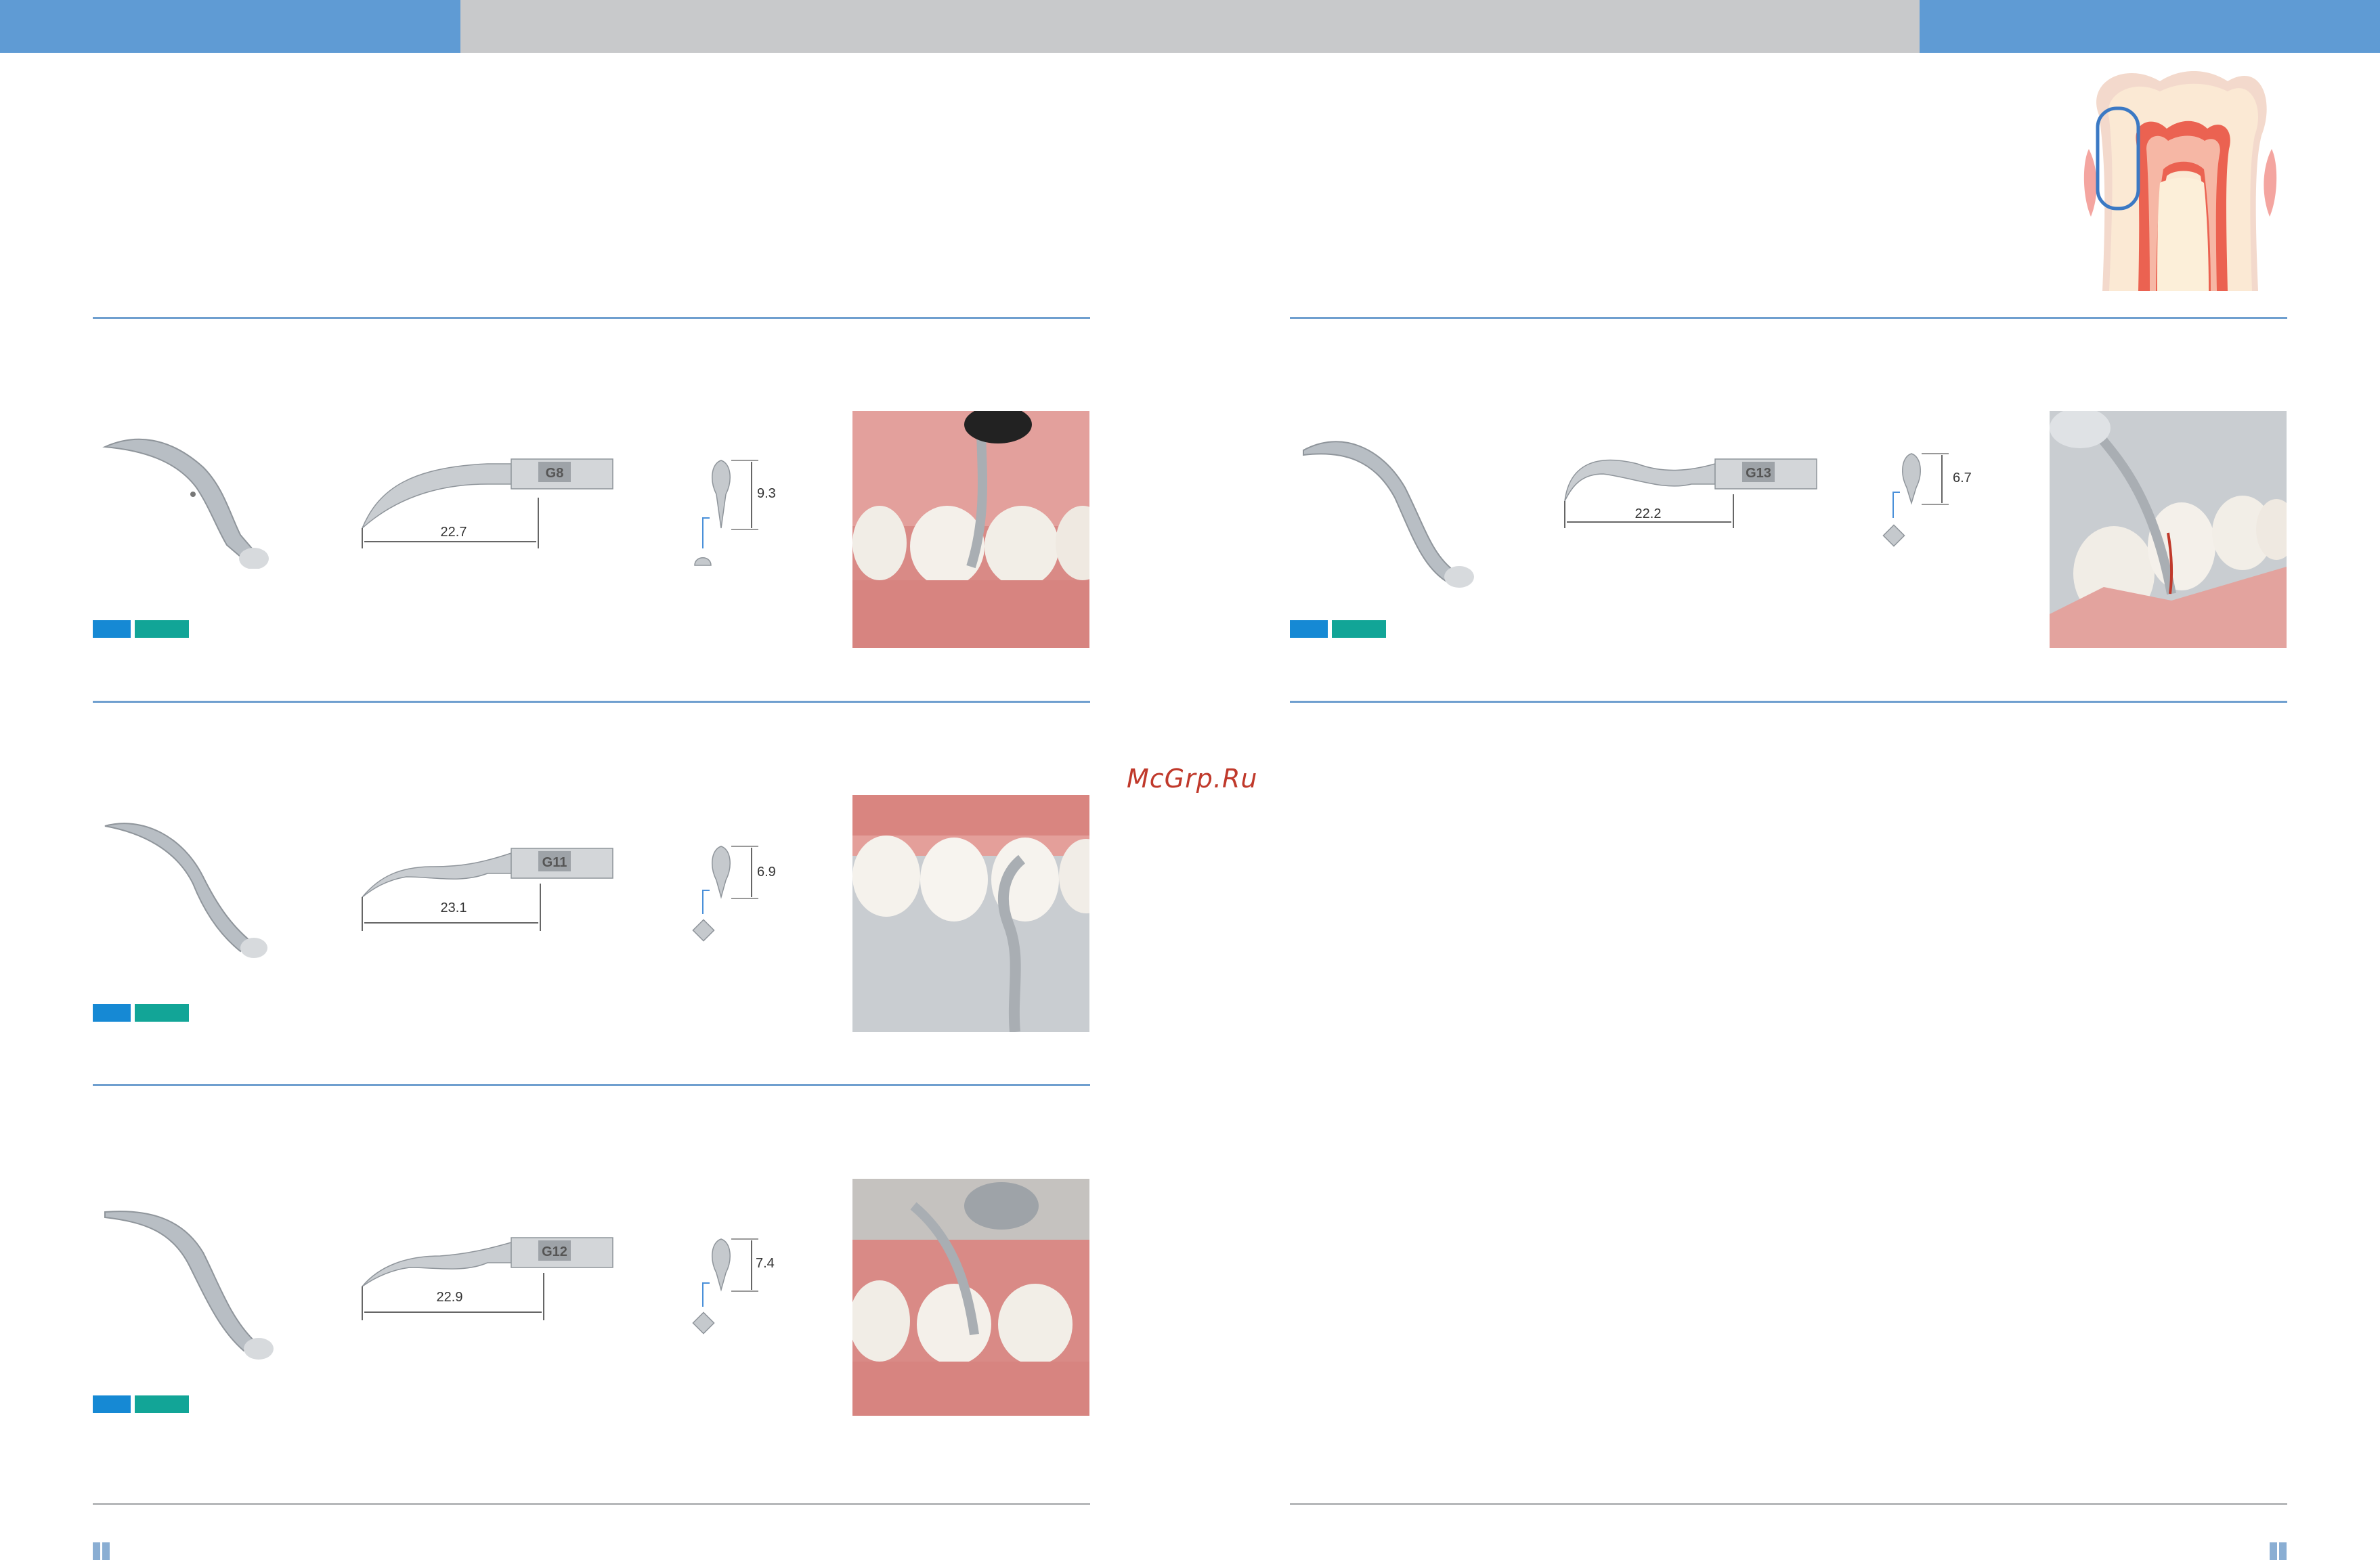 The height and width of the screenshot is (1562, 2380). I want to click on height-label: 6.7, so click(1963, 478).